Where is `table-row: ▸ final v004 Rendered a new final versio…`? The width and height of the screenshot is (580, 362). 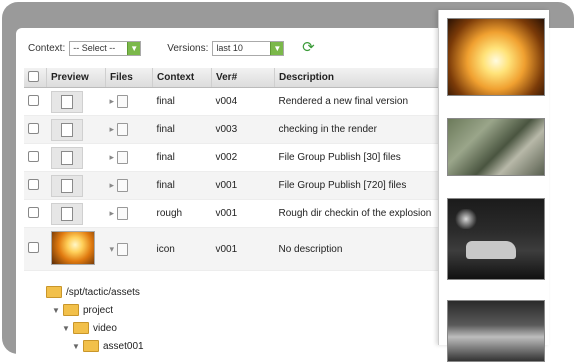 table-row: ▸ final v004 Rendered a new final versio… is located at coordinates (236, 101).